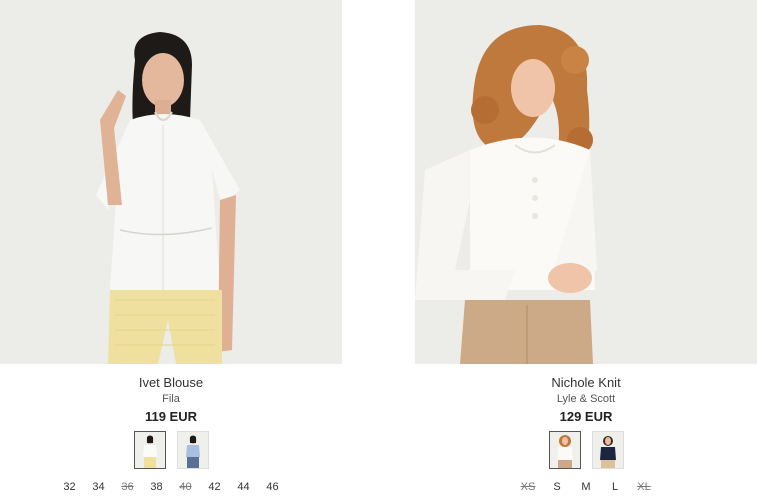  What do you see at coordinates (243, 487) in the screenshot?
I see `size-option: 44` at bounding box center [243, 487].